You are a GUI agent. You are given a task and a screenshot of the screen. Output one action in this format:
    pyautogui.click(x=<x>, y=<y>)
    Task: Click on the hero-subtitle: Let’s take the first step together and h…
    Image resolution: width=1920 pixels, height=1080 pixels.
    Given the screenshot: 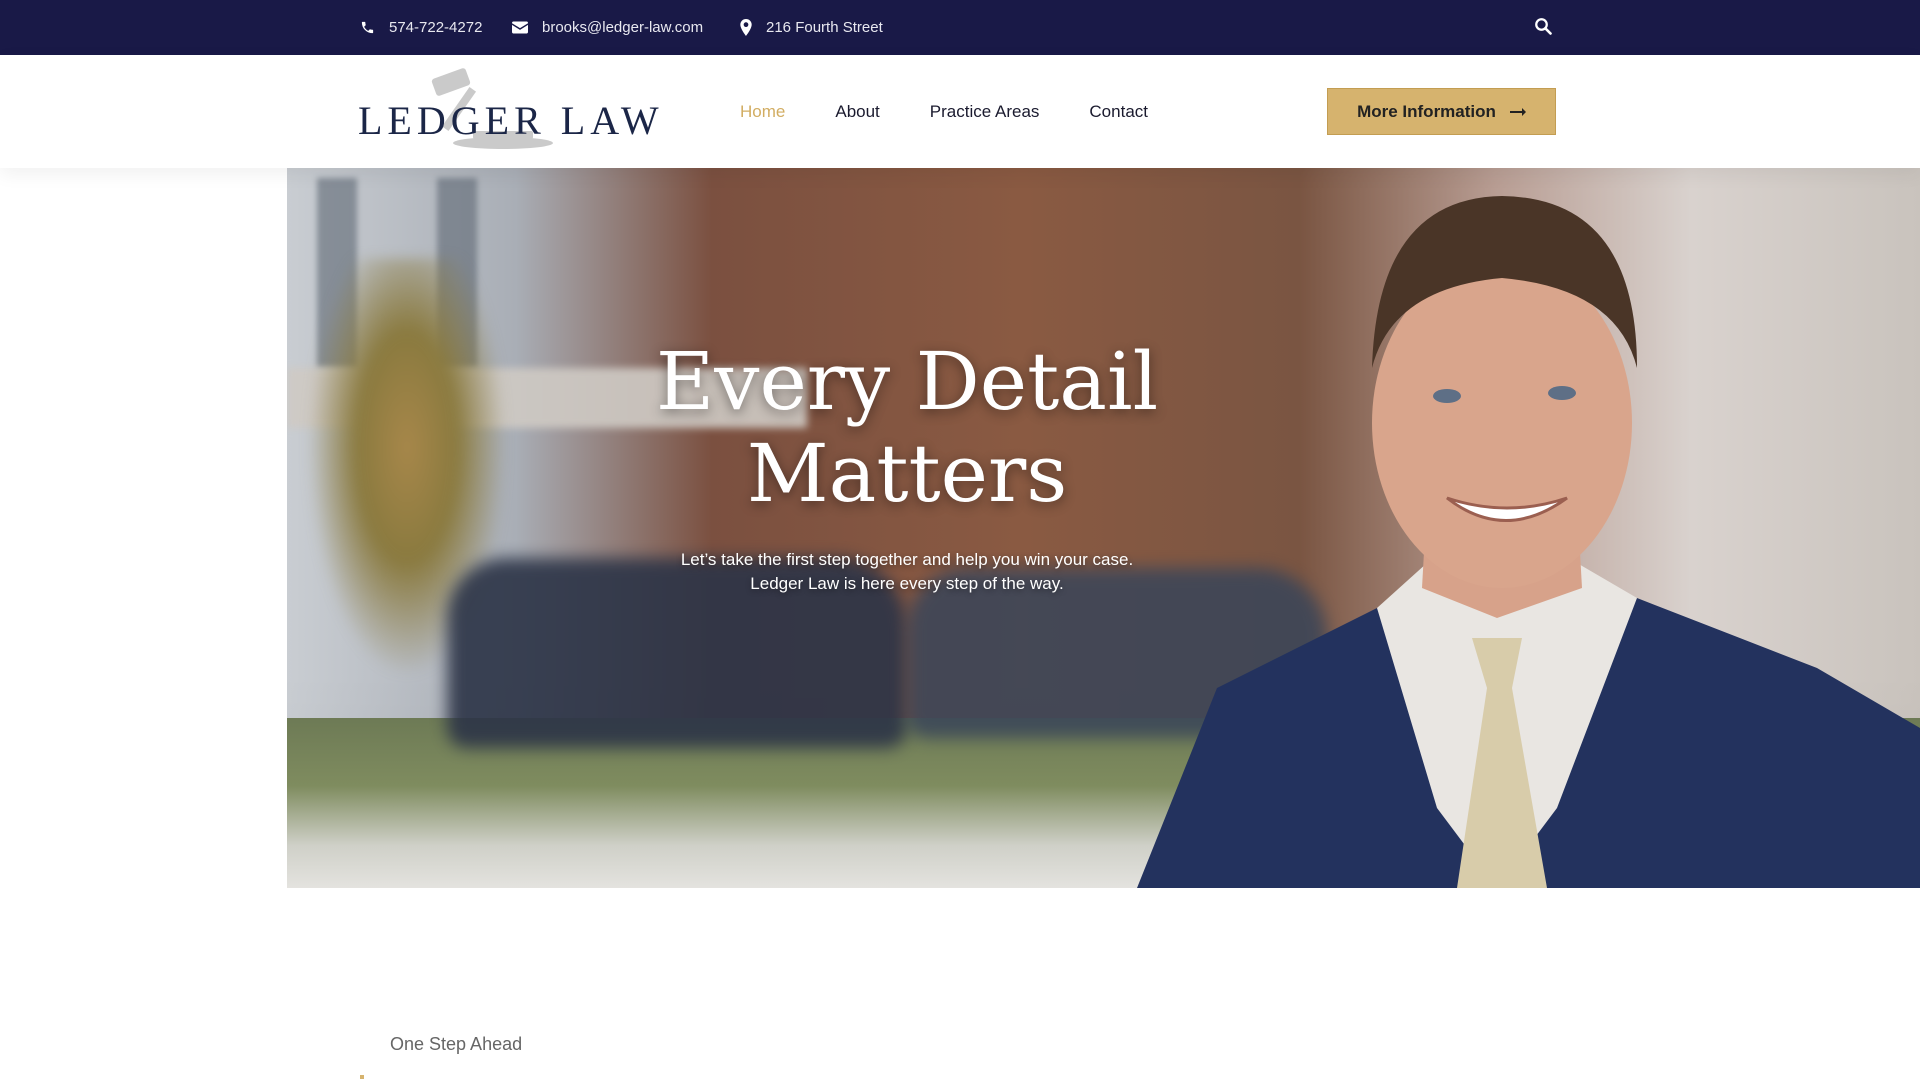 What is the action you would take?
    pyautogui.click(x=907, y=572)
    